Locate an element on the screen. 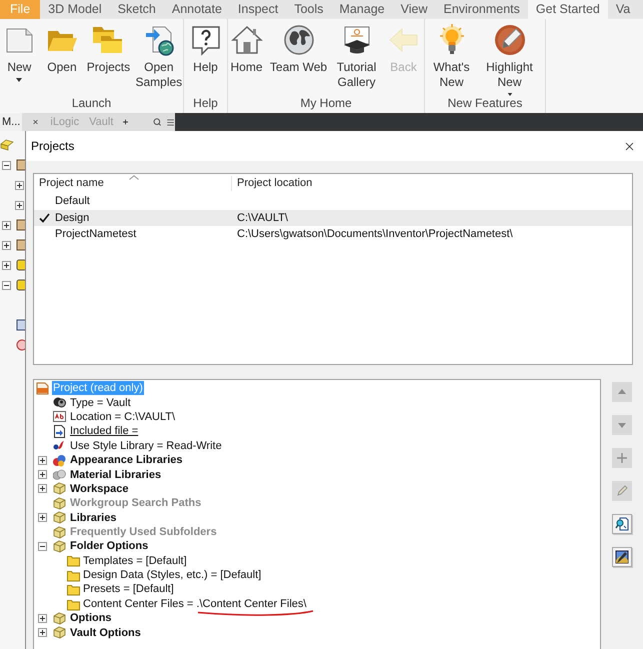 The image size is (643, 649). edit-image-icon is located at coordinates (622, 557).